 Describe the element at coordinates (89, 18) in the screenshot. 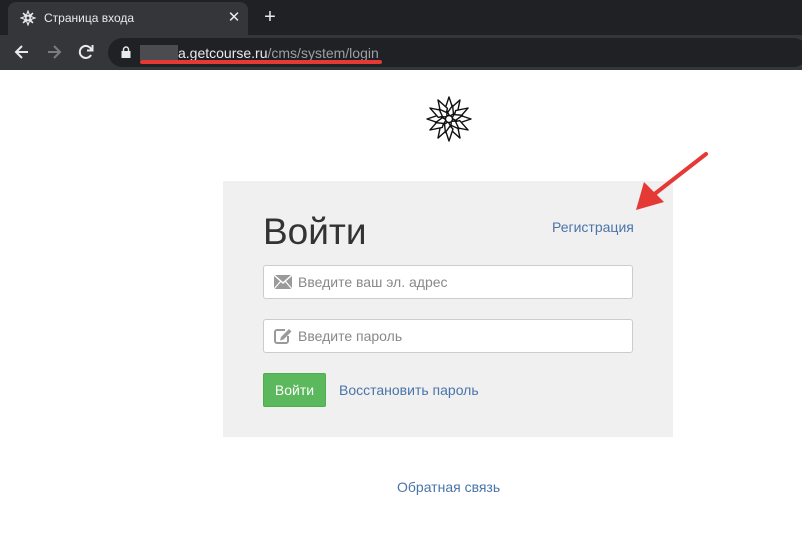

I see `tab-title: Страница входа` at that location.